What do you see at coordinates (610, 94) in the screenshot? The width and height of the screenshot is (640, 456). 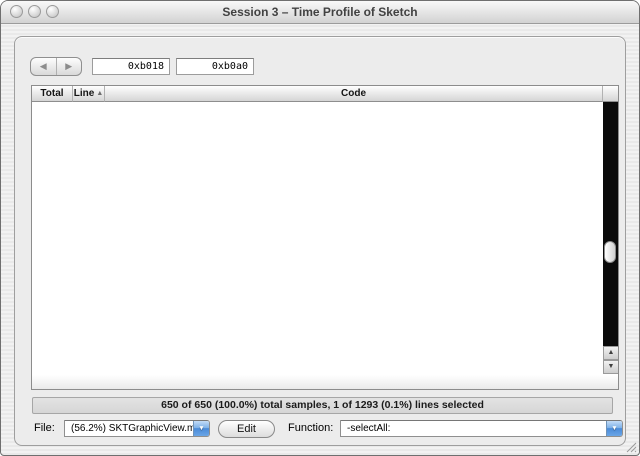 I see `column-header-scroll-spacer` at bounding box center [610, 94].